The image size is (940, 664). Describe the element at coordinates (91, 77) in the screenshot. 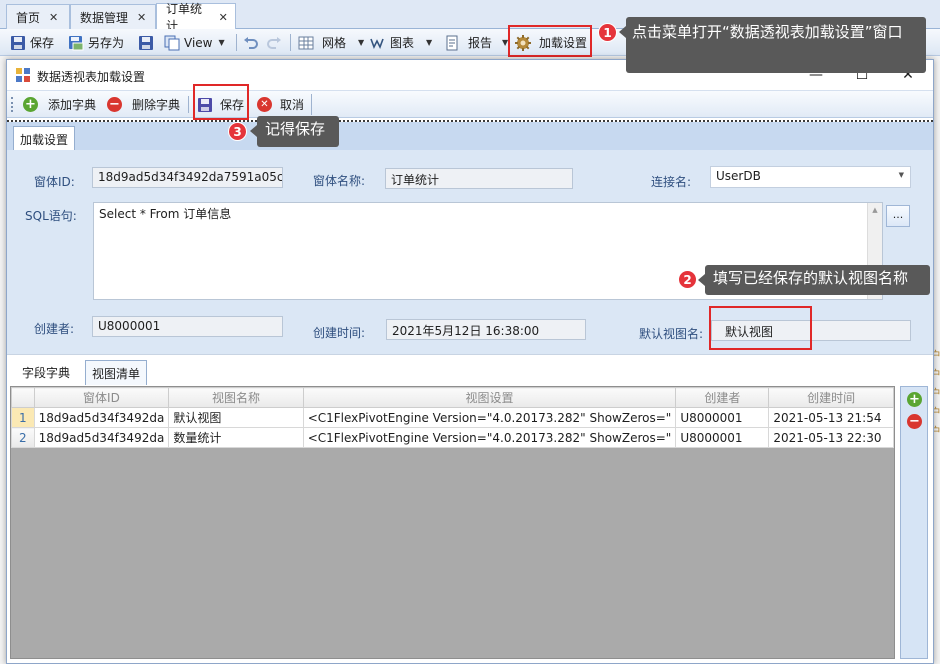

I see `dialog-title: 数据透视表加载设置` at that location.